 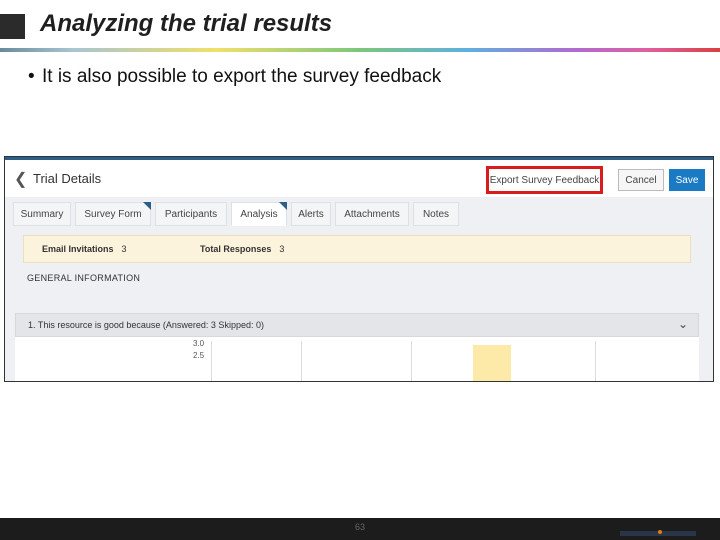 I want to click on slide-header: Analyzing the trial results, so click(x=360, y=26).